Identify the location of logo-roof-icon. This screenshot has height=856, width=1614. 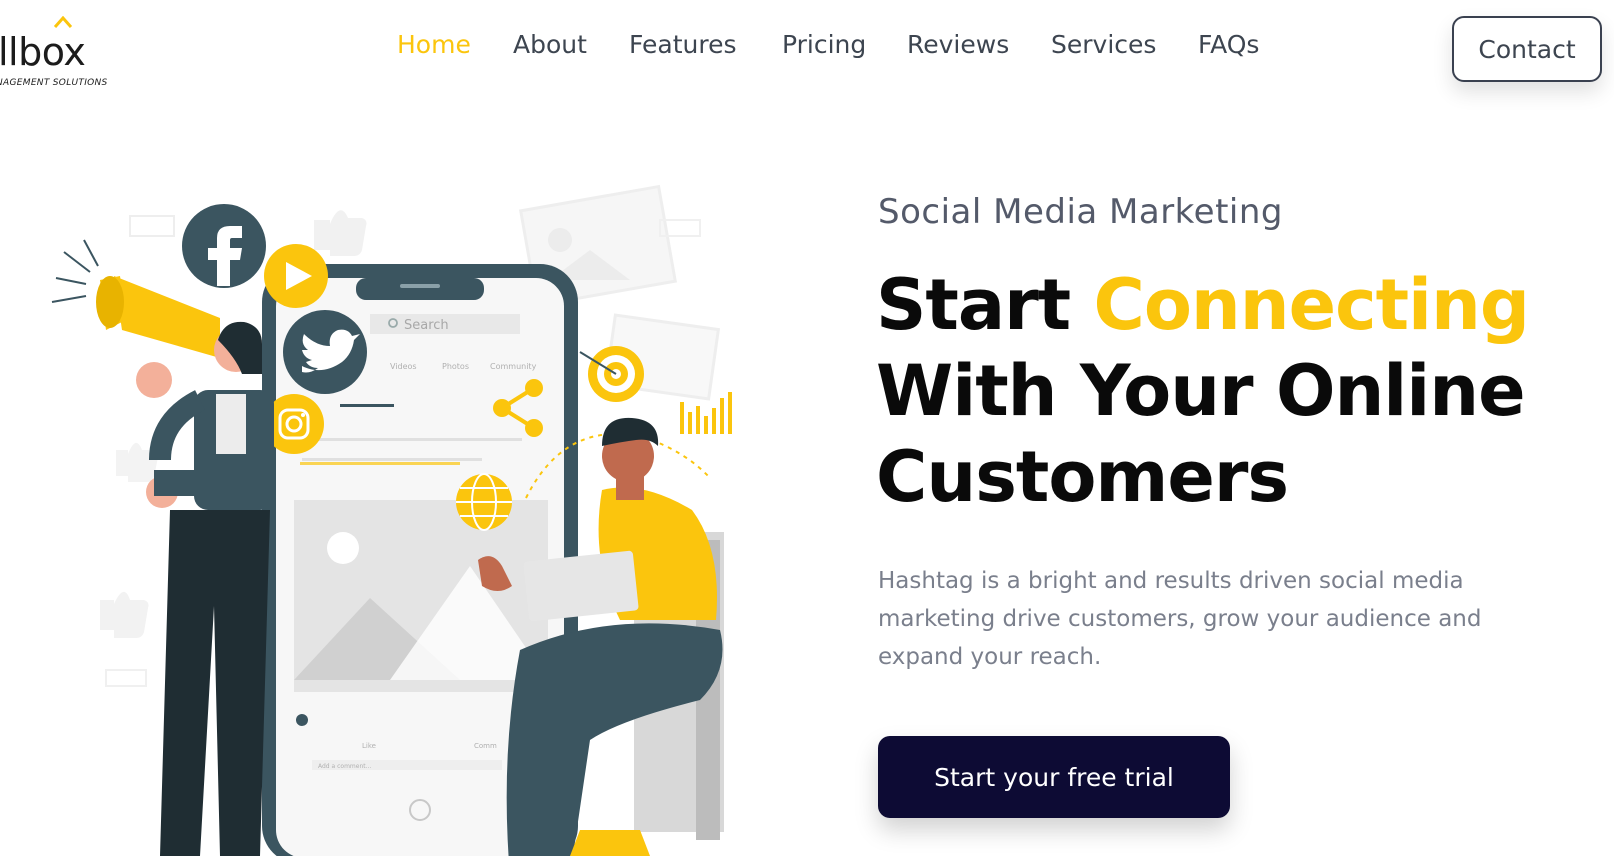
(63, 22).